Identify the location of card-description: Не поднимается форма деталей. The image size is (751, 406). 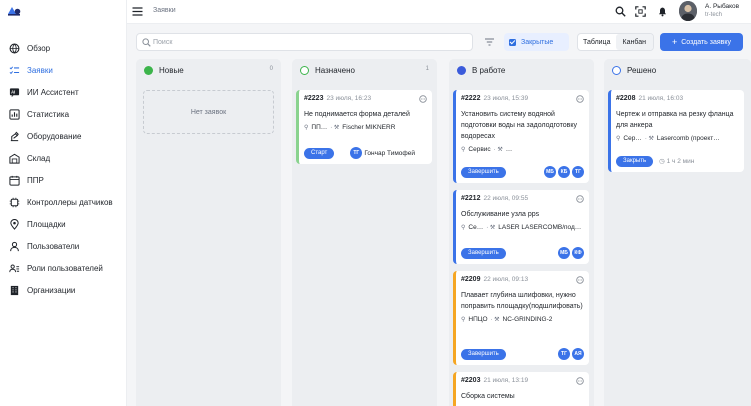
(357, 114).